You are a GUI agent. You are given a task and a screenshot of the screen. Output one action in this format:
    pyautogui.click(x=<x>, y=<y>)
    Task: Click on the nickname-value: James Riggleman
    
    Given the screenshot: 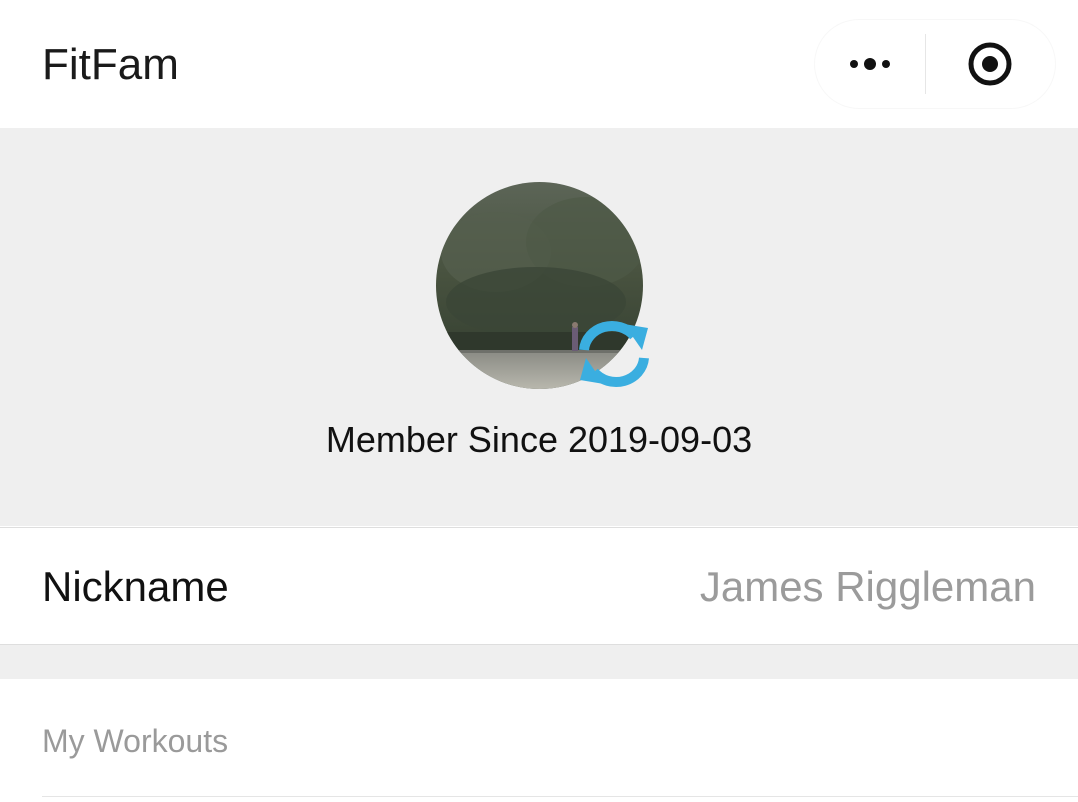 What is the action you would take?
    pyautogui.click(x=867, y=586)
    